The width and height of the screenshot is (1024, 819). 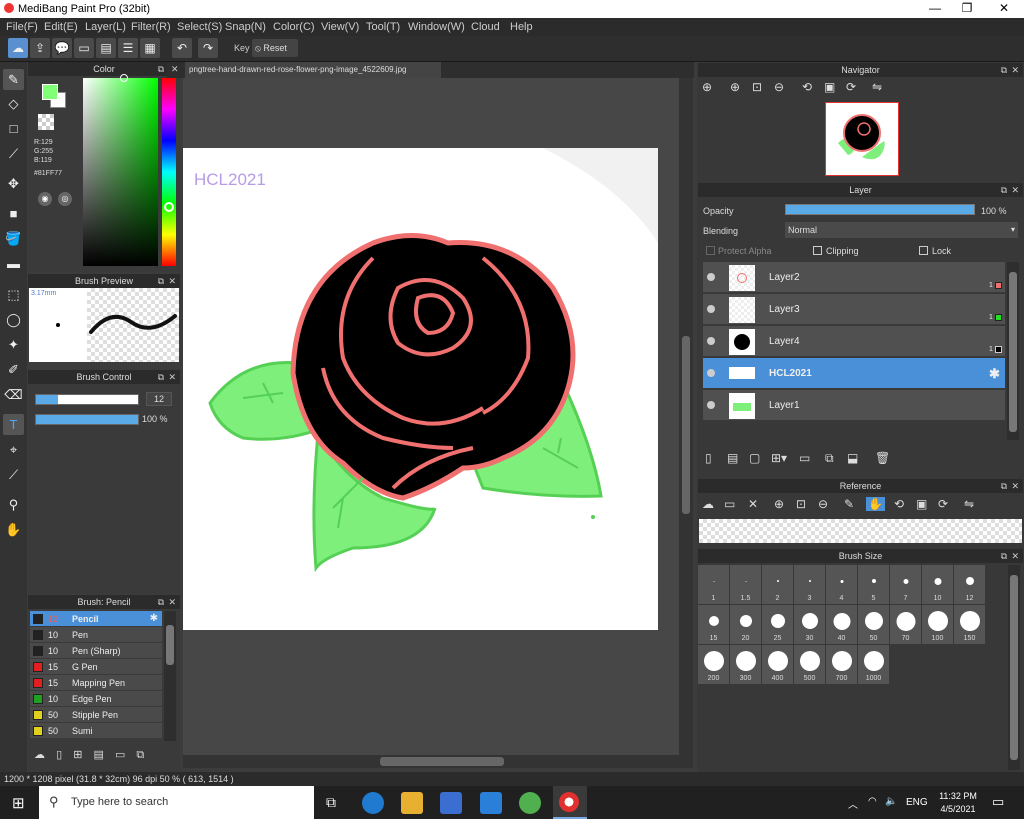 What do you see at coordinates (777, 624) in the screenshot?
I see `brush-size-option: 25` at bounding box center [777, 624].